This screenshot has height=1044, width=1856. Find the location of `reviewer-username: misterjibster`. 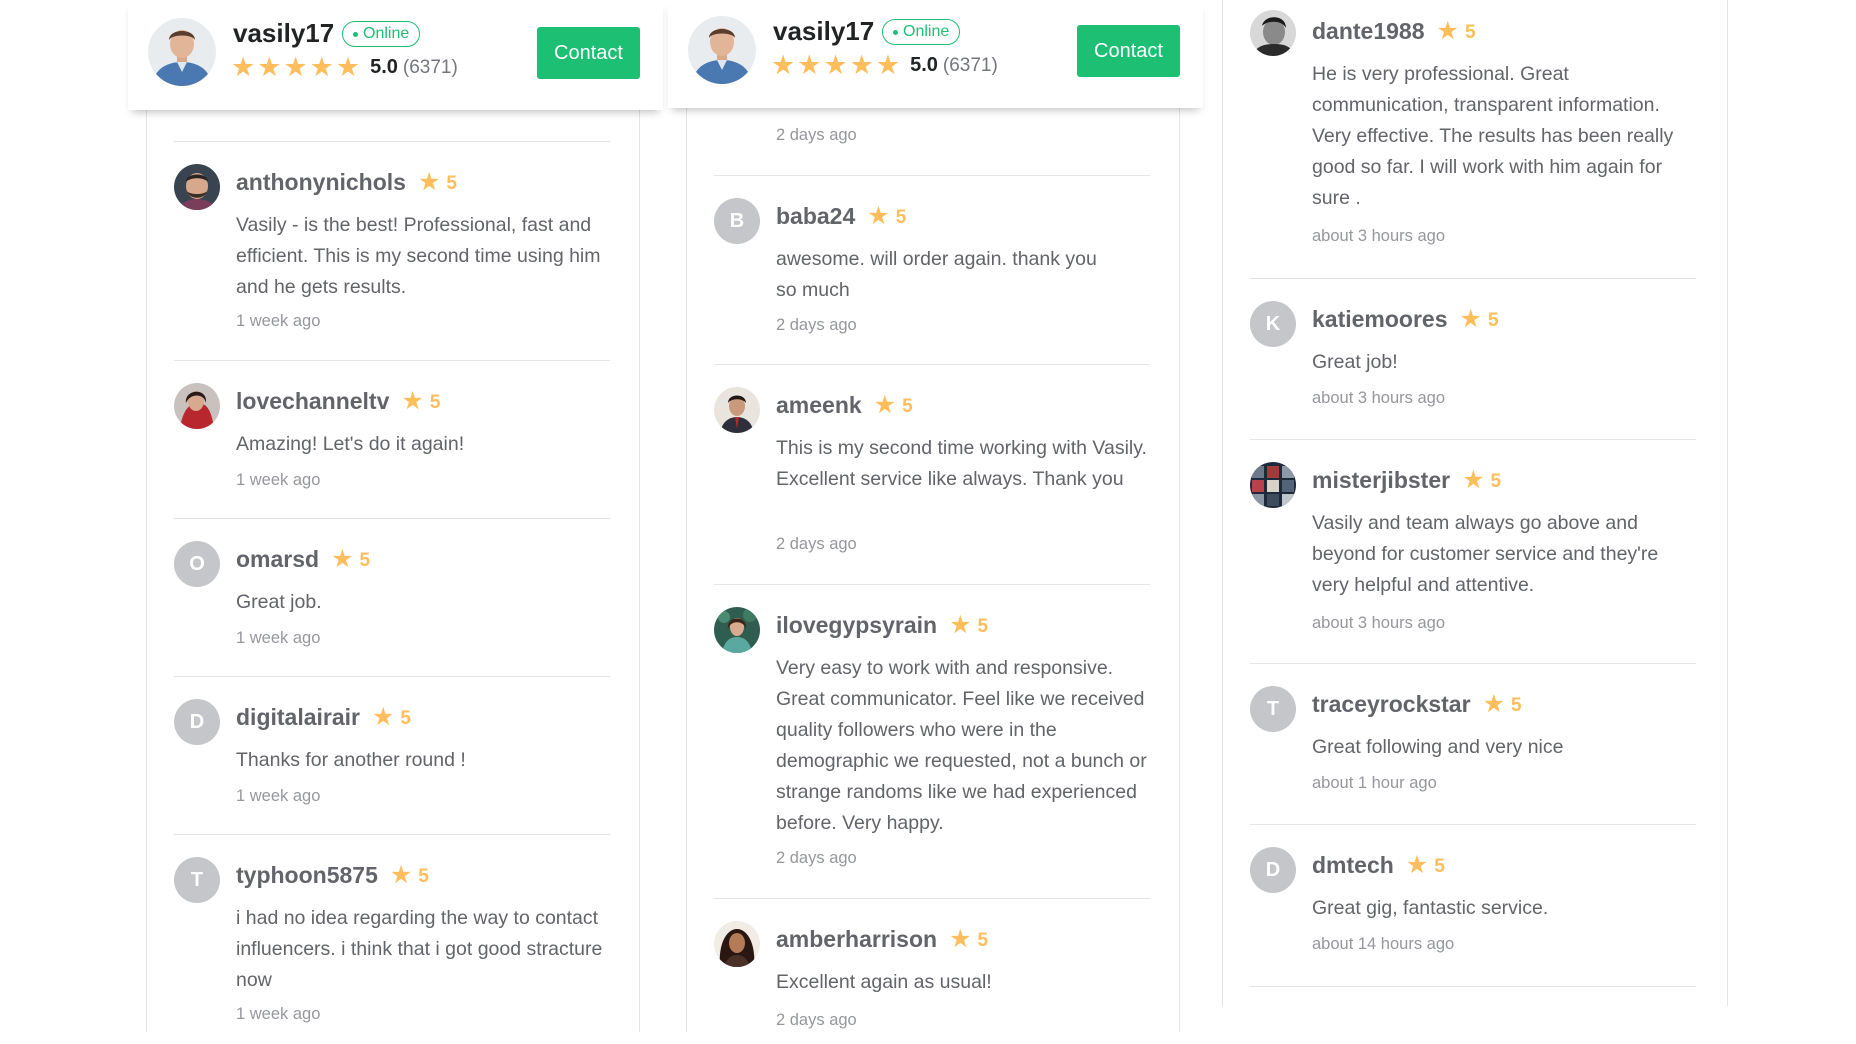

reviewer-username: misterjibster is located at coordinates (1381, 480).